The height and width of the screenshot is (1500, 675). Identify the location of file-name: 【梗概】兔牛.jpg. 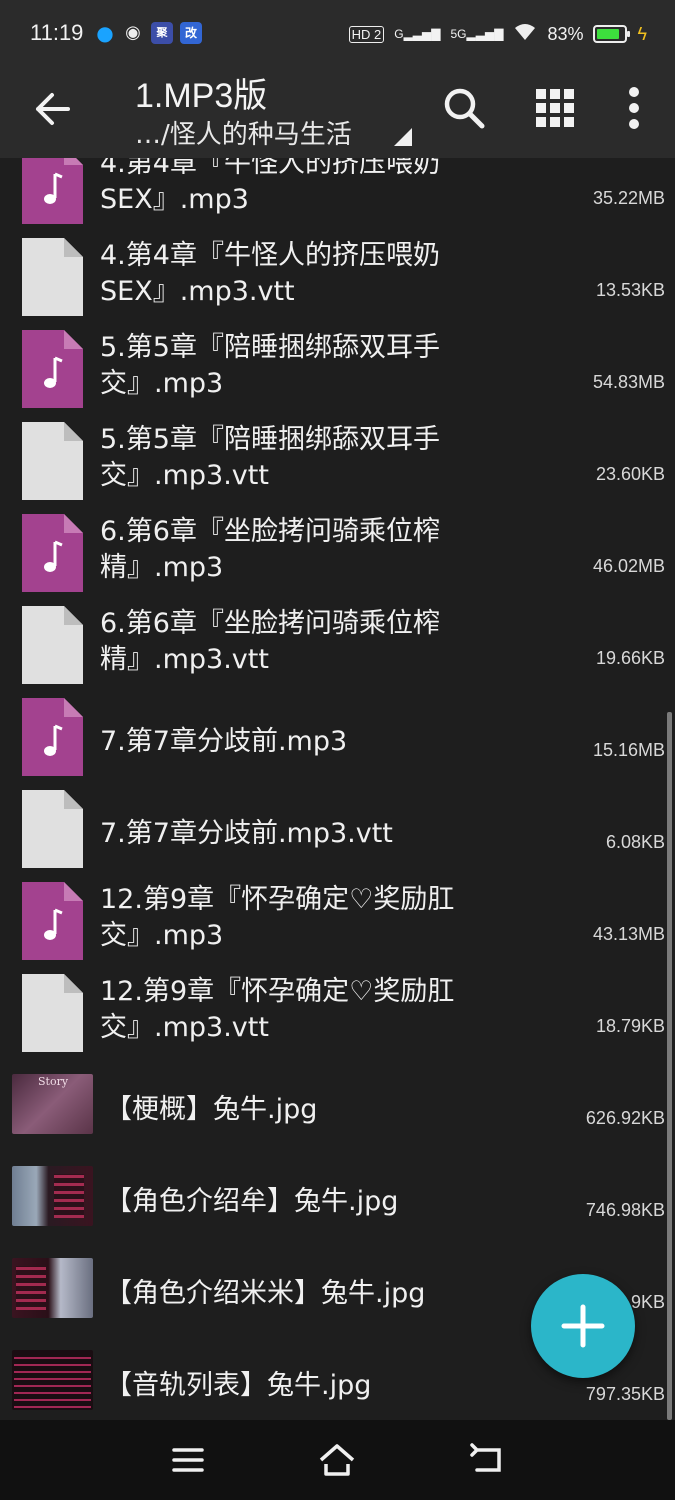
(211, 1109).